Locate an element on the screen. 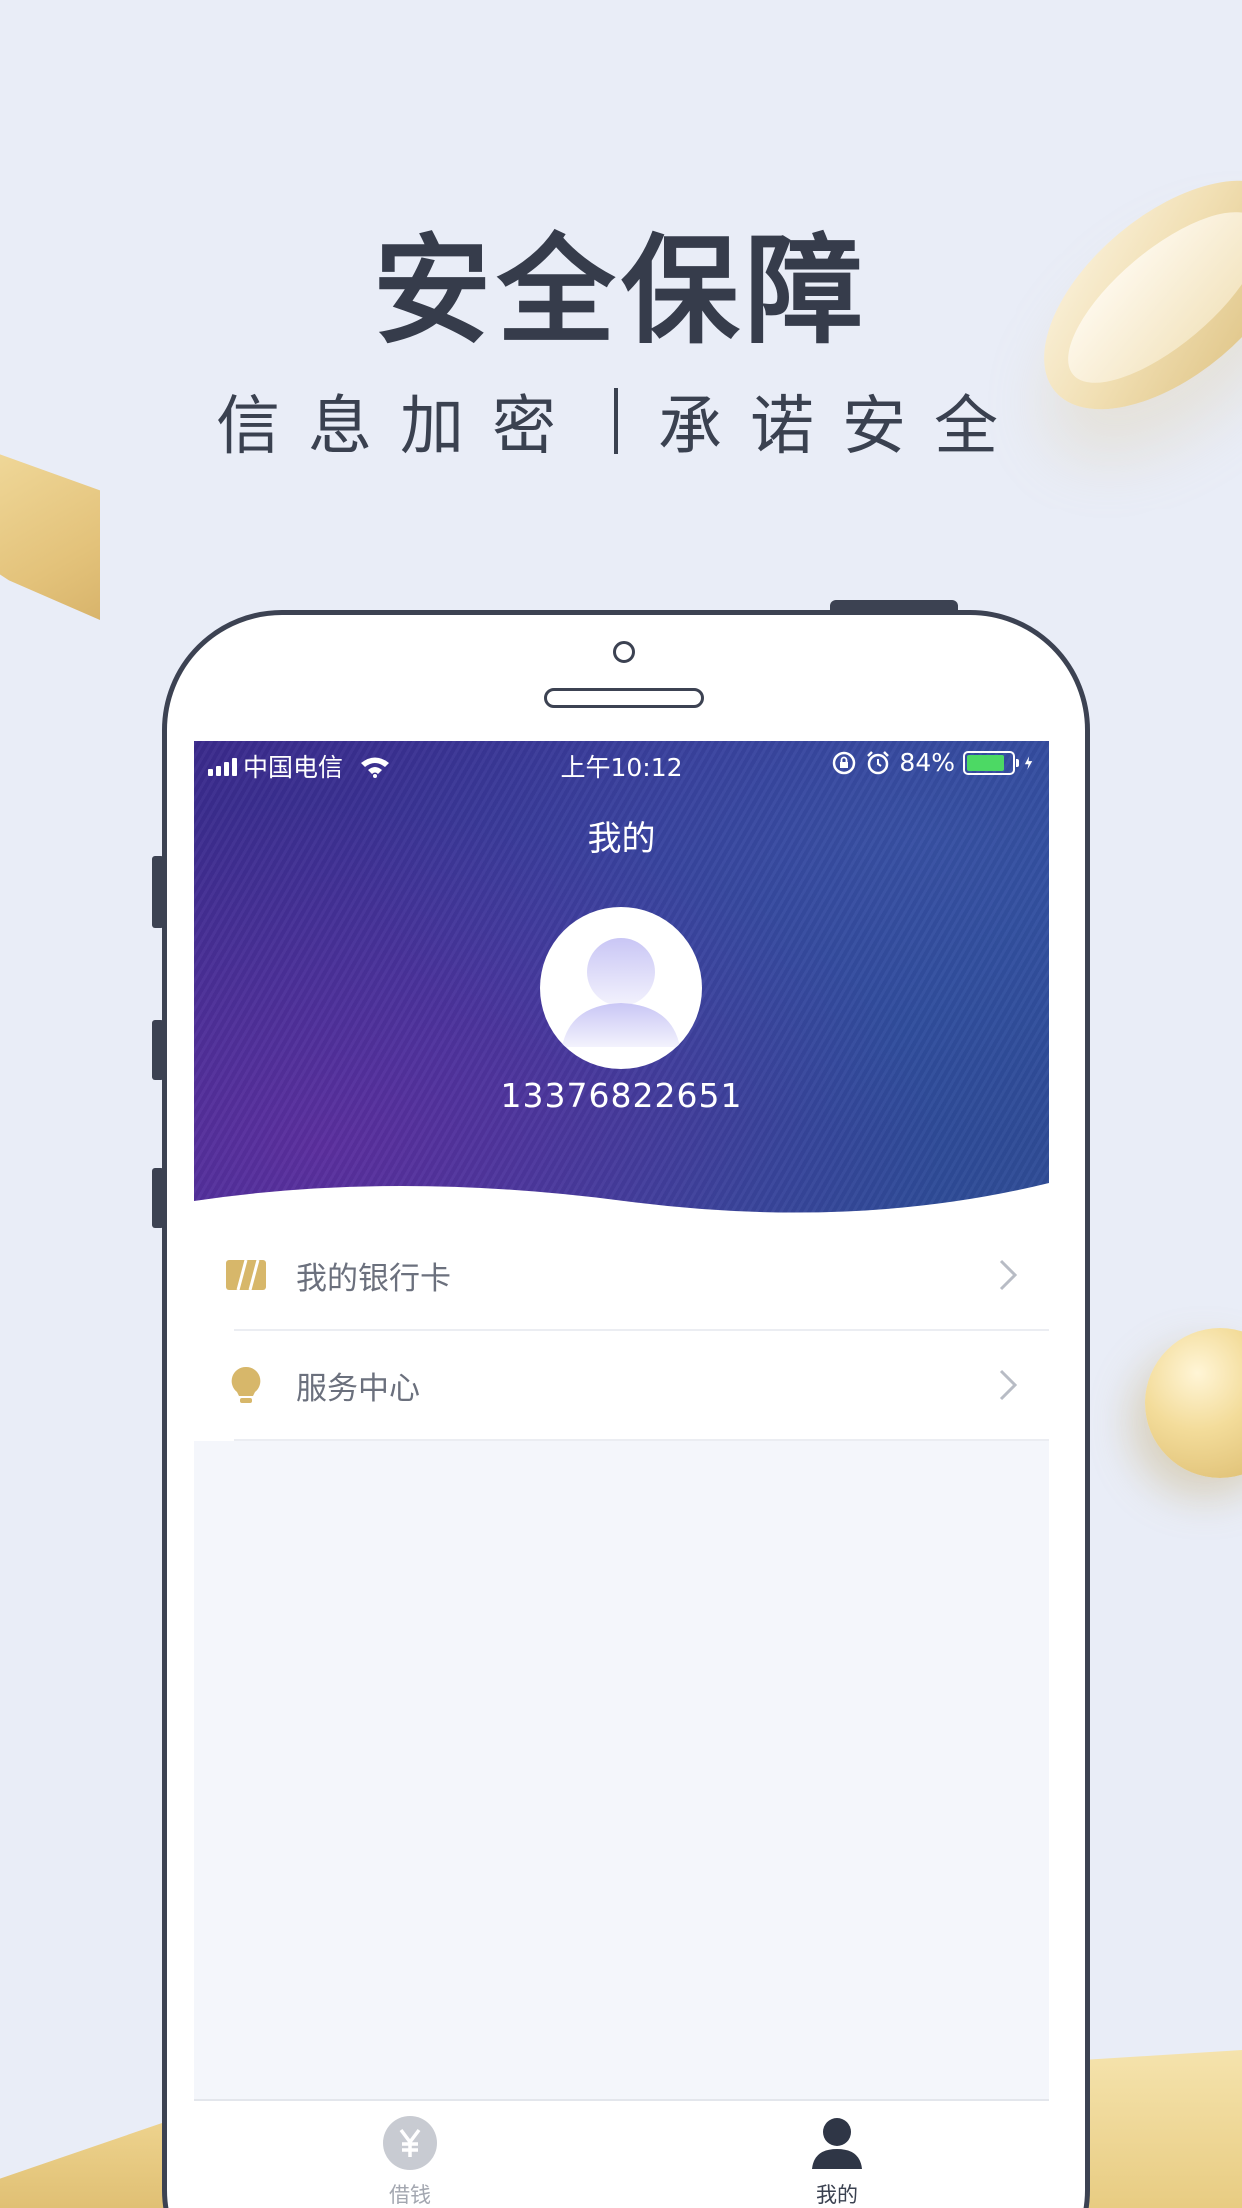 This screenshot has height=2208, width=1242. tab-label: 借钱 is located at coordinates (410, 2195).